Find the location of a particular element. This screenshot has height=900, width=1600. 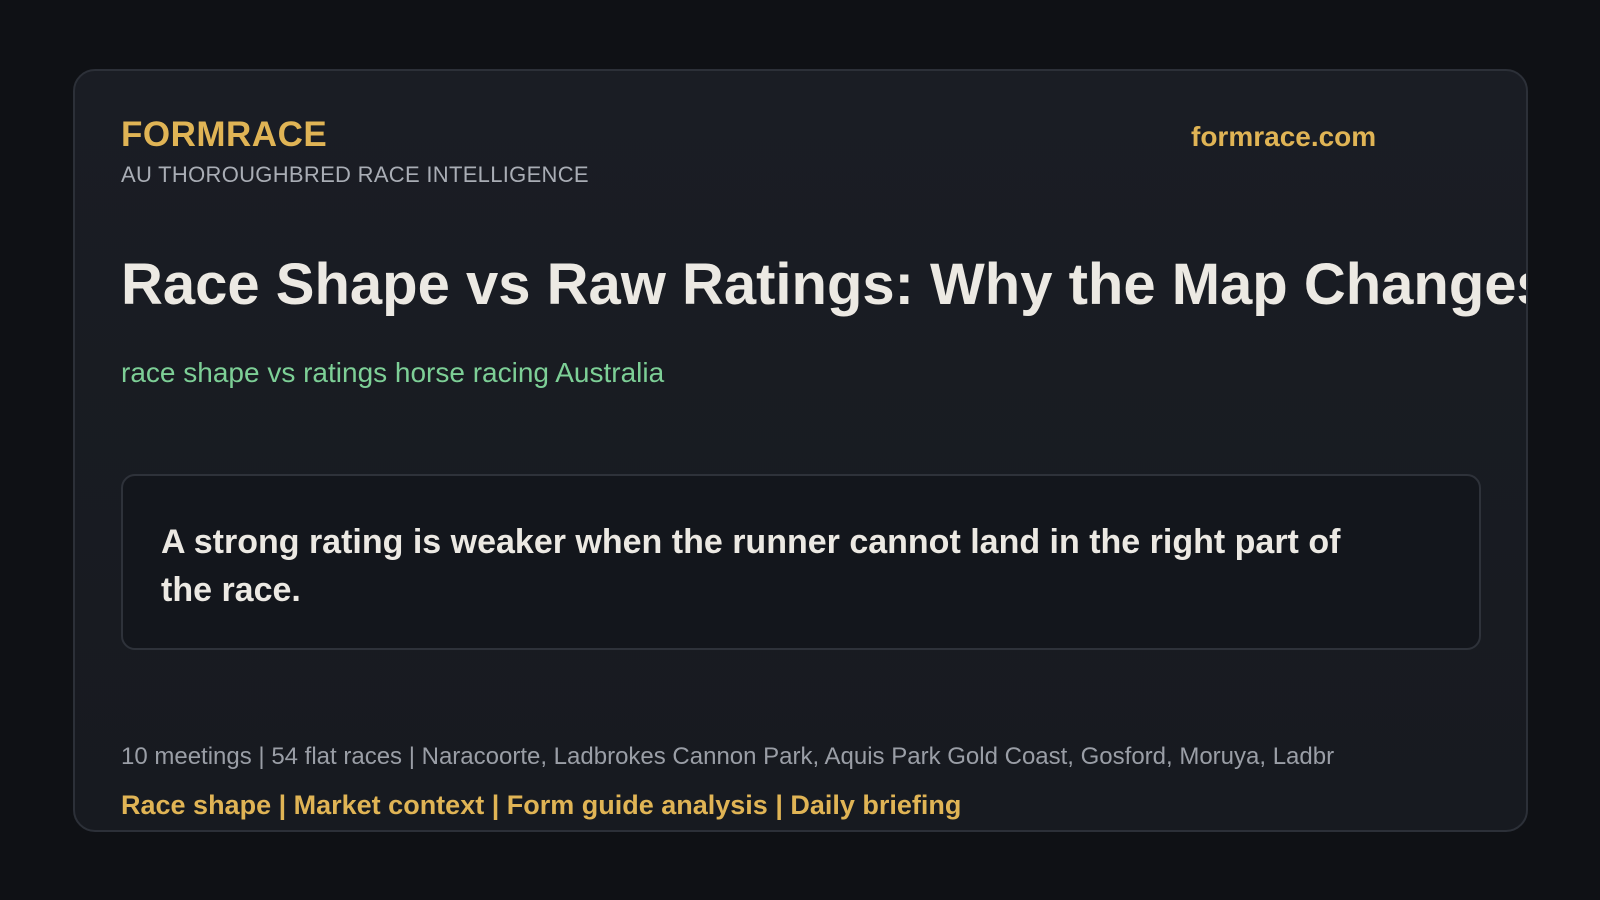

site-link: formrace.com is located at coordinates (1283, 137).